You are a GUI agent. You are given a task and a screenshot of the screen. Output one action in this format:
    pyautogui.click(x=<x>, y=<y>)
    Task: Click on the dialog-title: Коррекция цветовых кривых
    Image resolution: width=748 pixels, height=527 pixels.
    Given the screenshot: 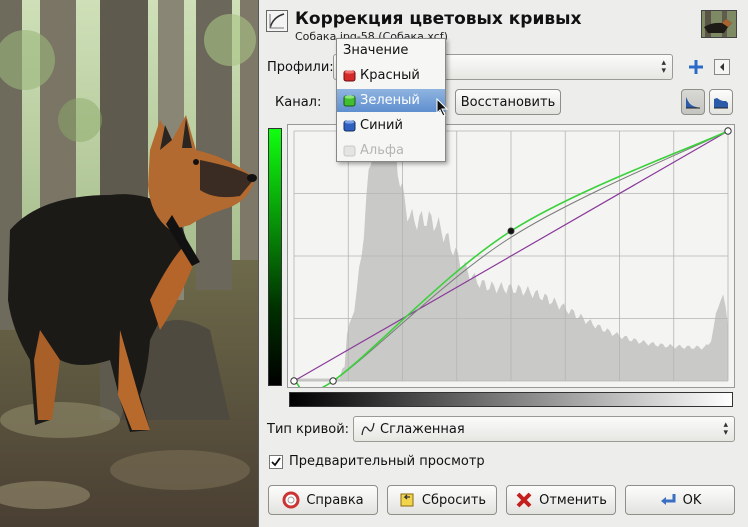 What is the action you would take?
    pyautogui.click(x=438, y=19)
    